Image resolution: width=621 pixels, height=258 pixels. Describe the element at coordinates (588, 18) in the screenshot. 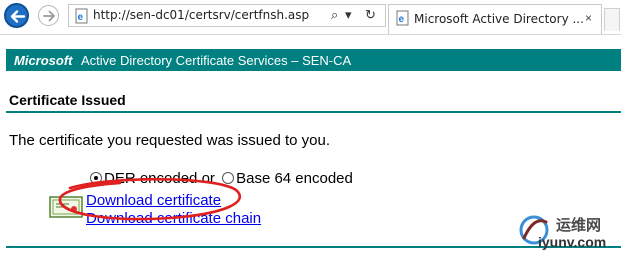

I see `close-icon: ×` at that location.